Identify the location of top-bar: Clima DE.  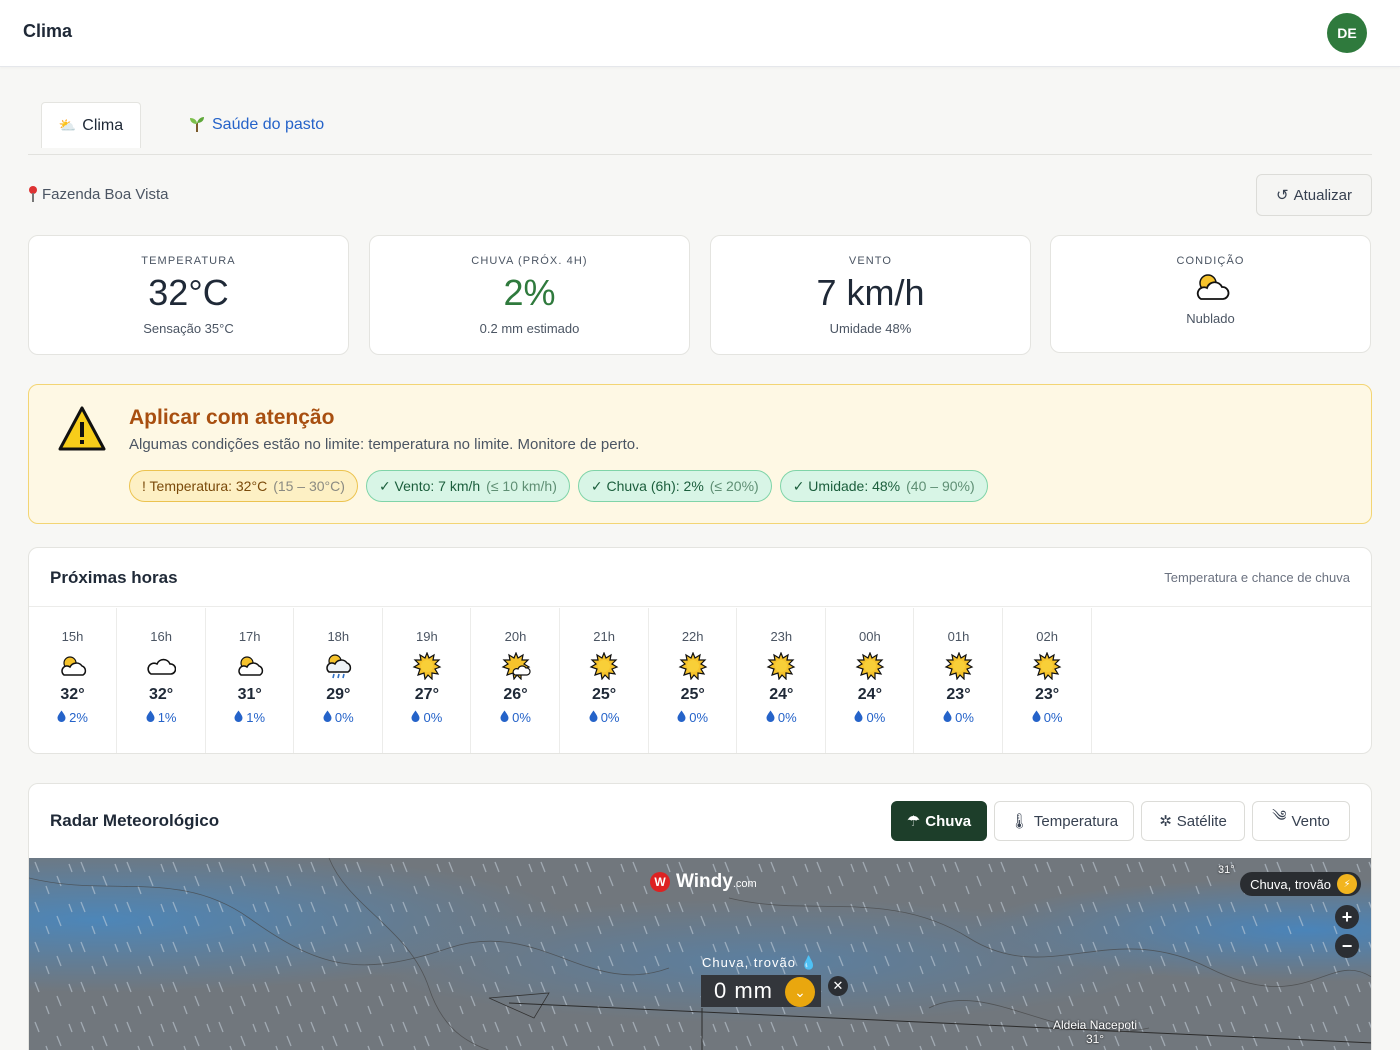
(700, 33).